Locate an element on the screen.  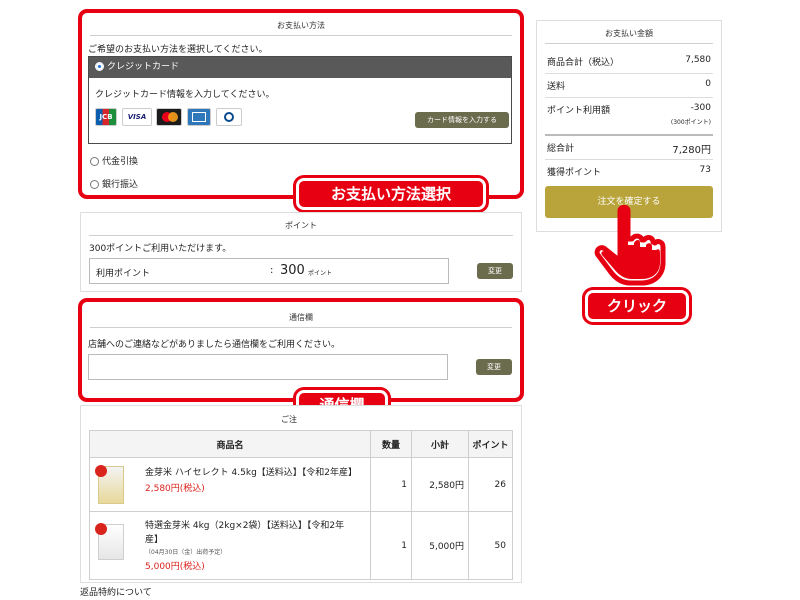
diners-circle-icon is located at coordinates (229, 117).